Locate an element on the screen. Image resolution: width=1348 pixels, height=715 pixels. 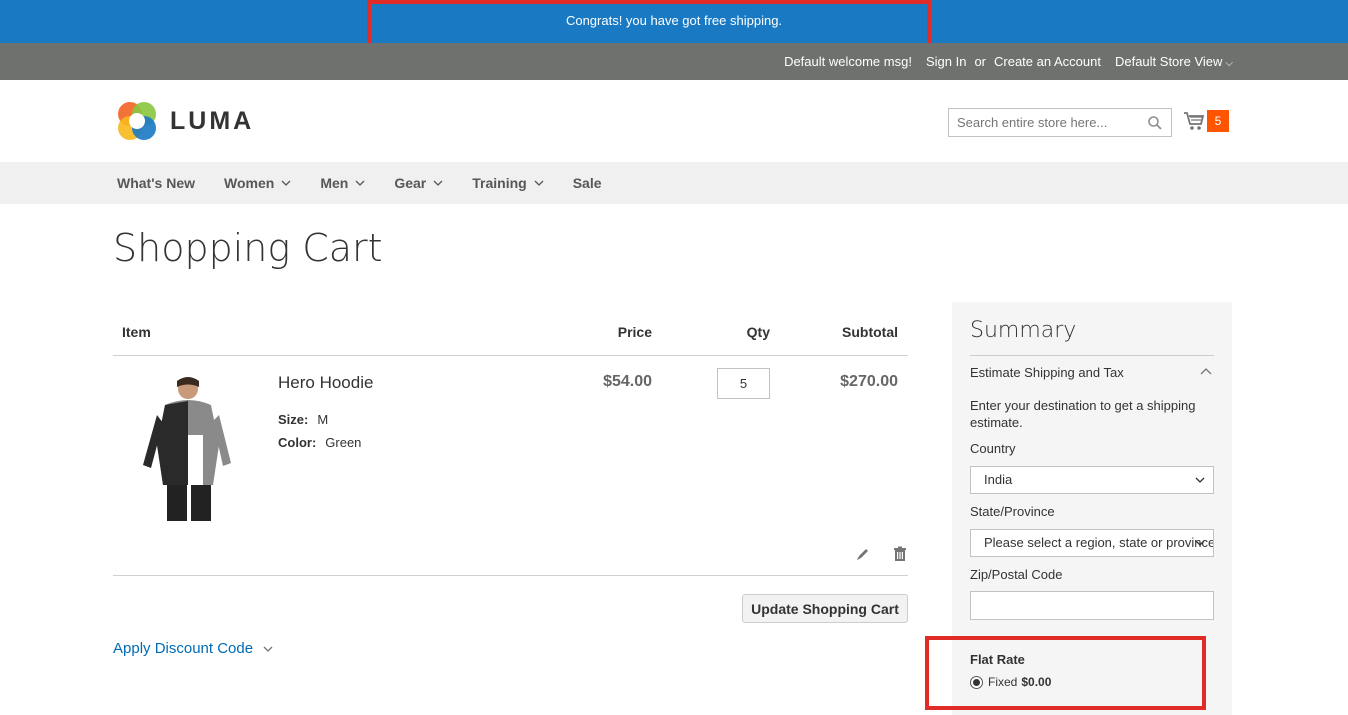
estimate-shipping-toggle: Estimate Shipping and Tax is located at coordinates (1047, 372).